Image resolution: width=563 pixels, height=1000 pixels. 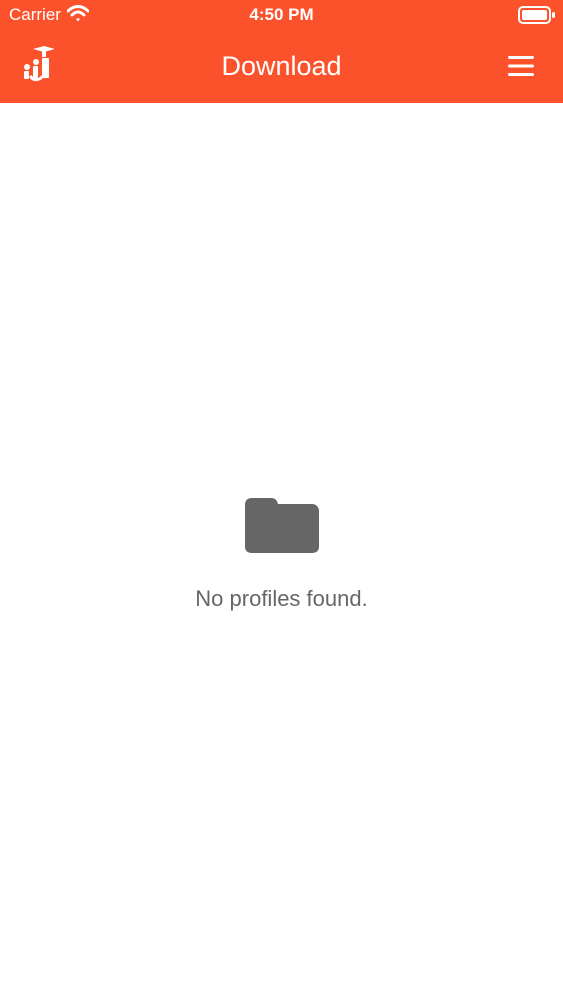 I want to click on hamburger-menu-icon, so click(x=521, y=66).